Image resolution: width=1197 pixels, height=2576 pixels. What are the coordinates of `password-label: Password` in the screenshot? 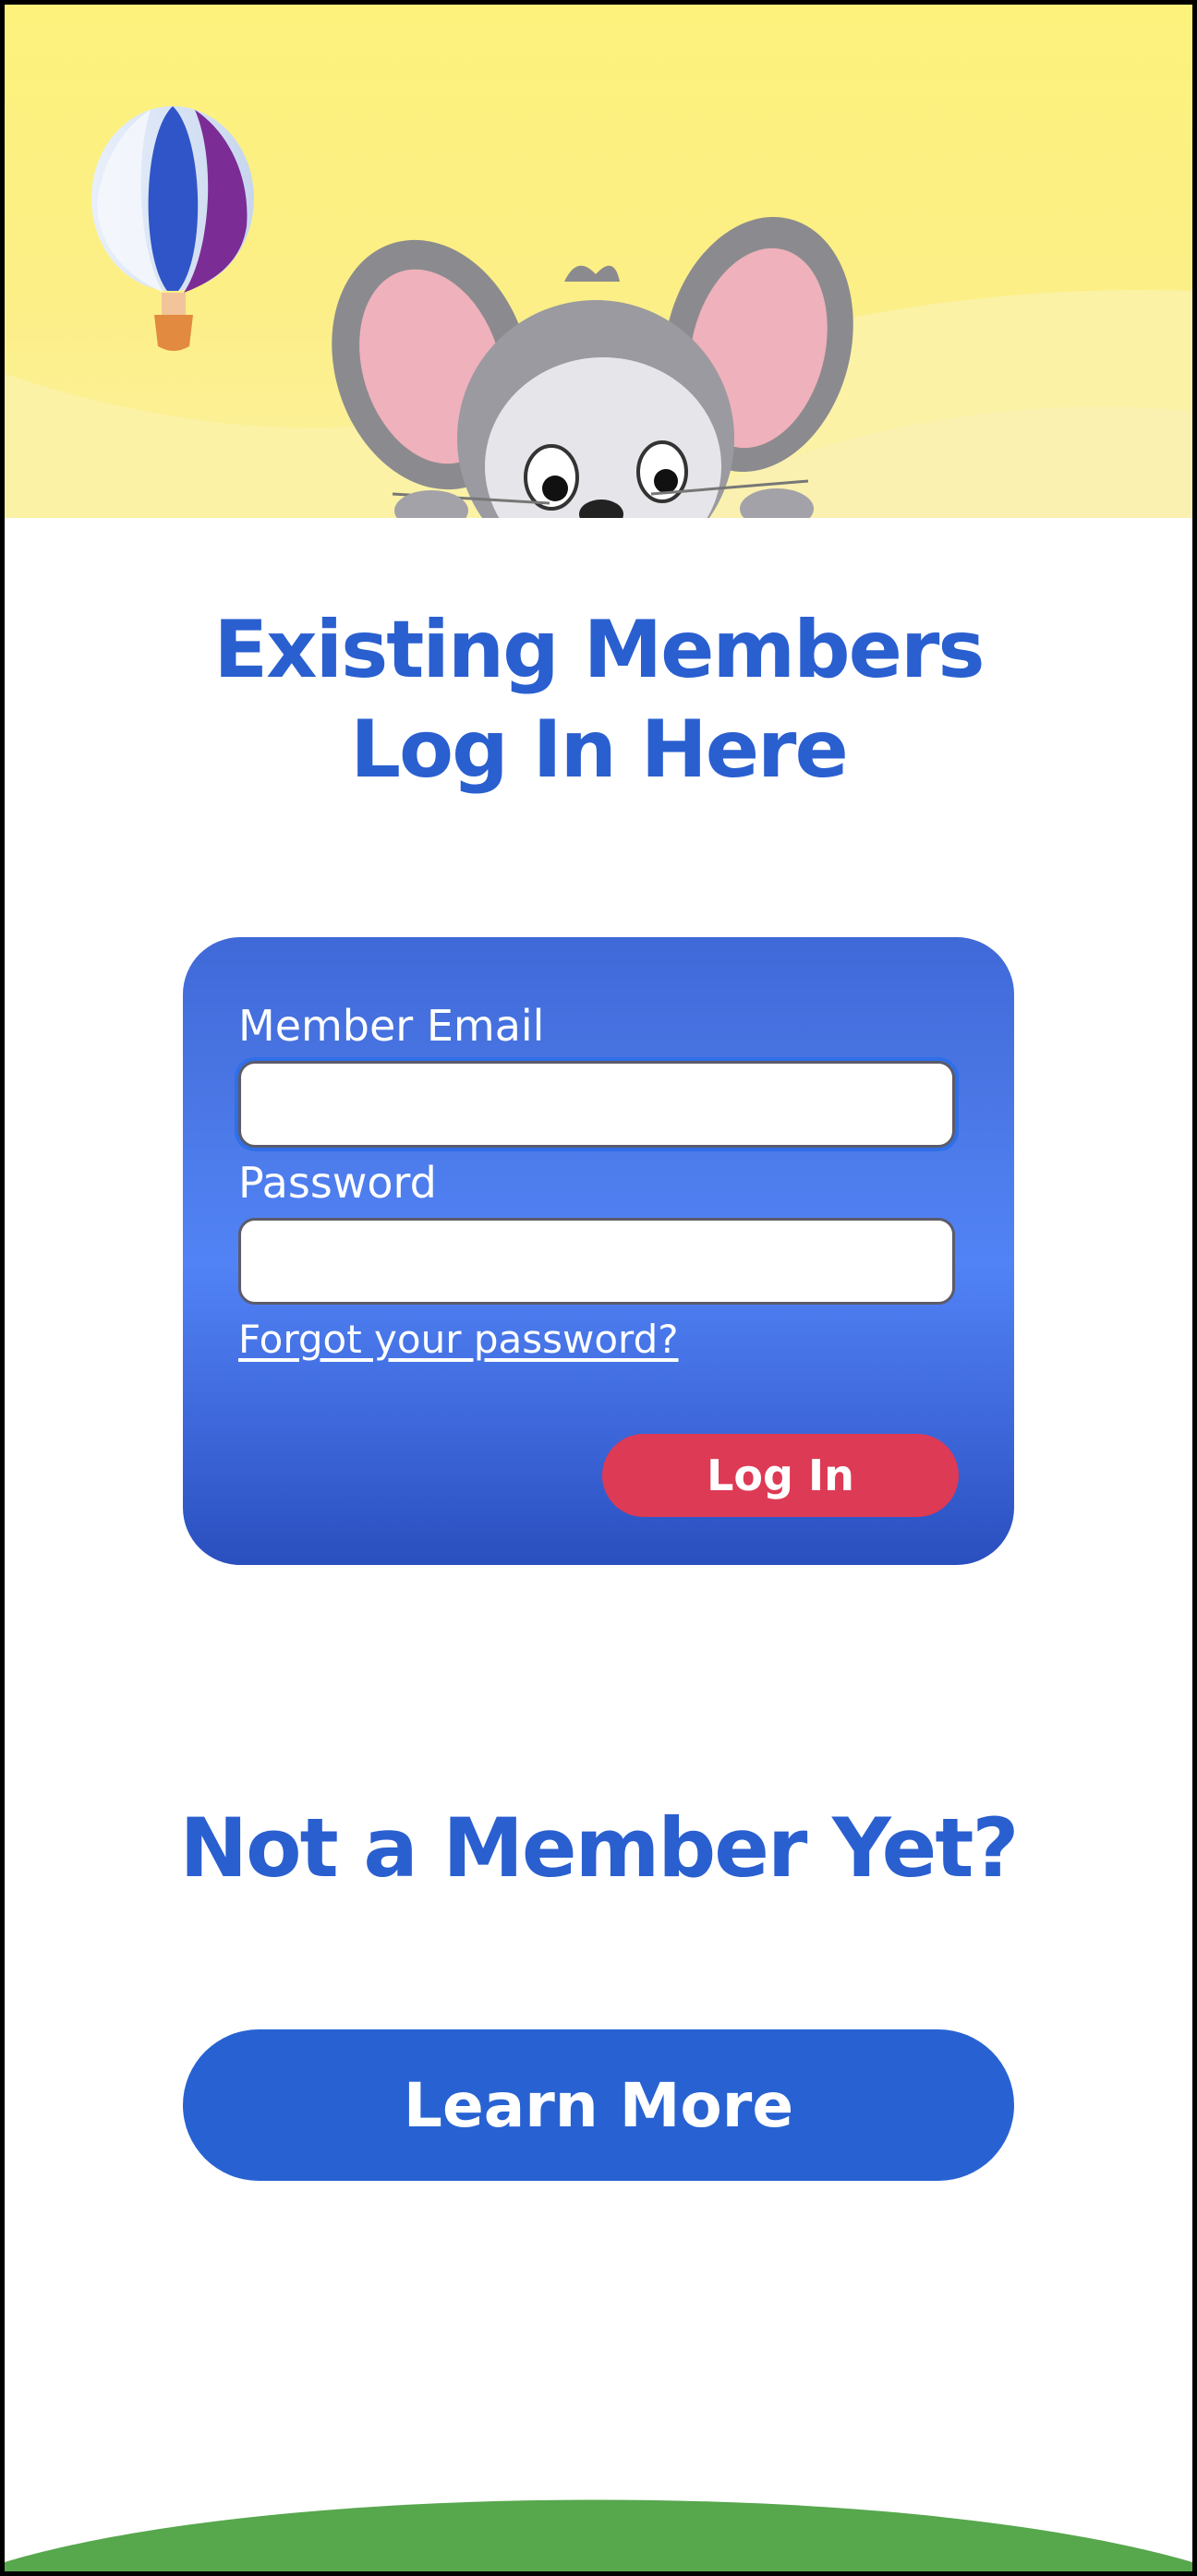 It's located at (337, 1183).